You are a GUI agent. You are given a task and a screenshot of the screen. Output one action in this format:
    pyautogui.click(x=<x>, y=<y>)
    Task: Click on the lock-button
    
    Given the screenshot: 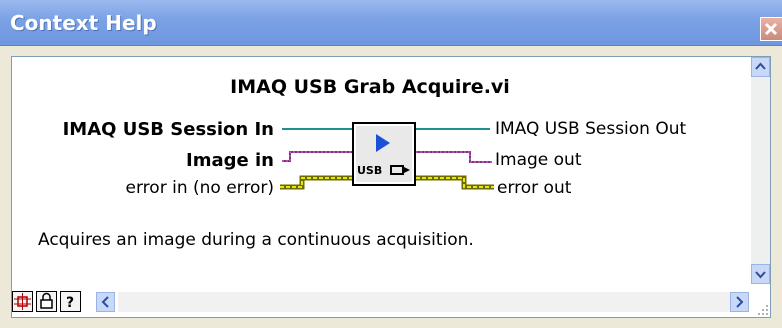 What is the action you would take?
    pyautogui.click(x=46, y=301)
    